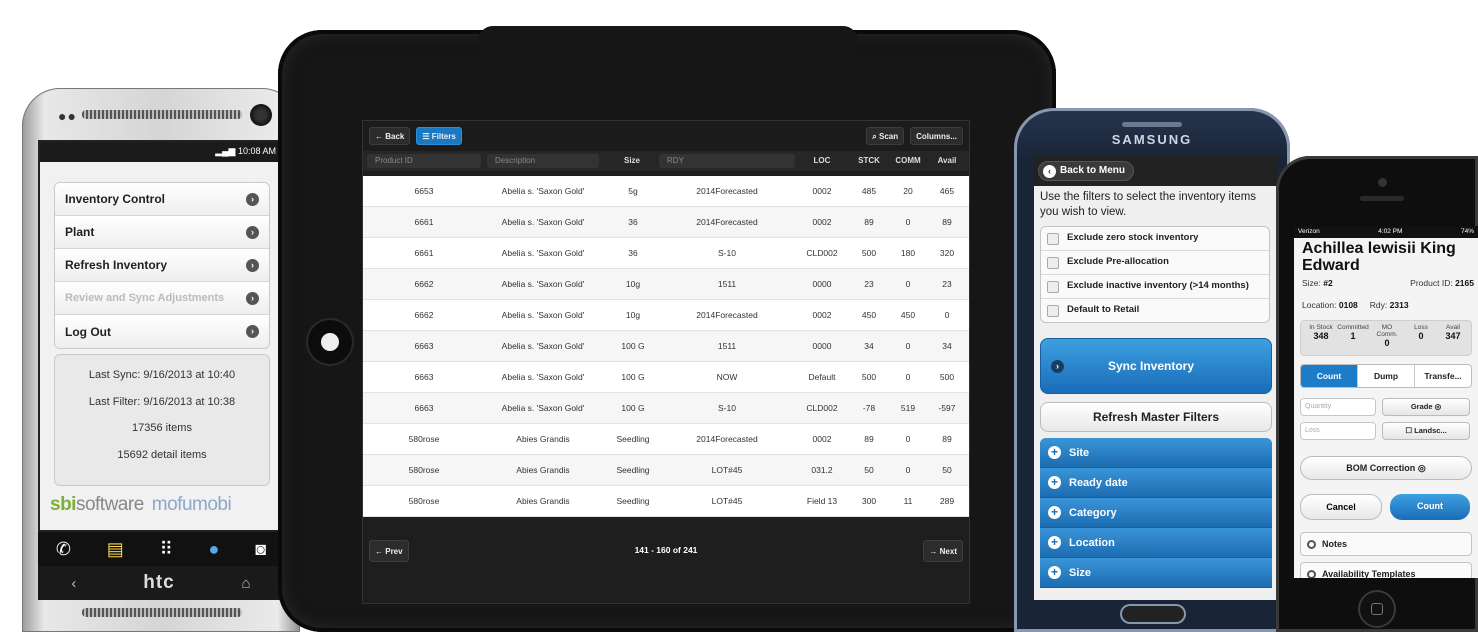 Image resolution: width=1478 pixels, height=632 pixels. Describe the element at coordinates (1086, 171) in the screenshot. I see `back-to-menu-button: ‹ Back to Menu` at that location.